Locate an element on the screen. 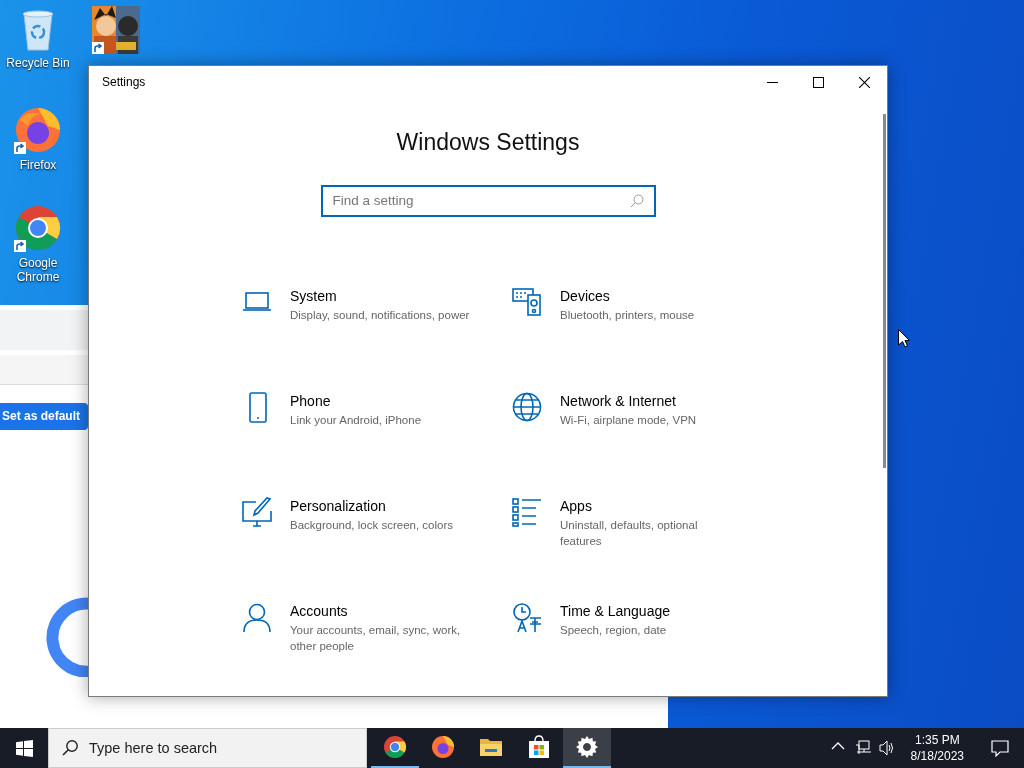 The image size is (1024, 768). category-title: System is located at coordinates (314, 295).